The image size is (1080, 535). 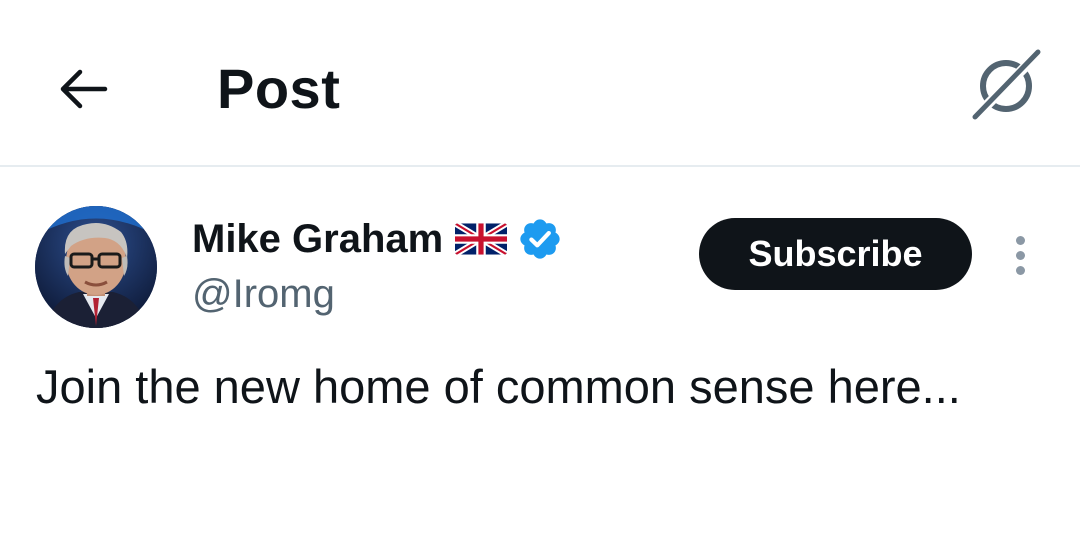 What do you see at coordinates (835, 254) in the screenshot?
I see `subscribe-button: Subscribe` at bounding box center [835, 254].